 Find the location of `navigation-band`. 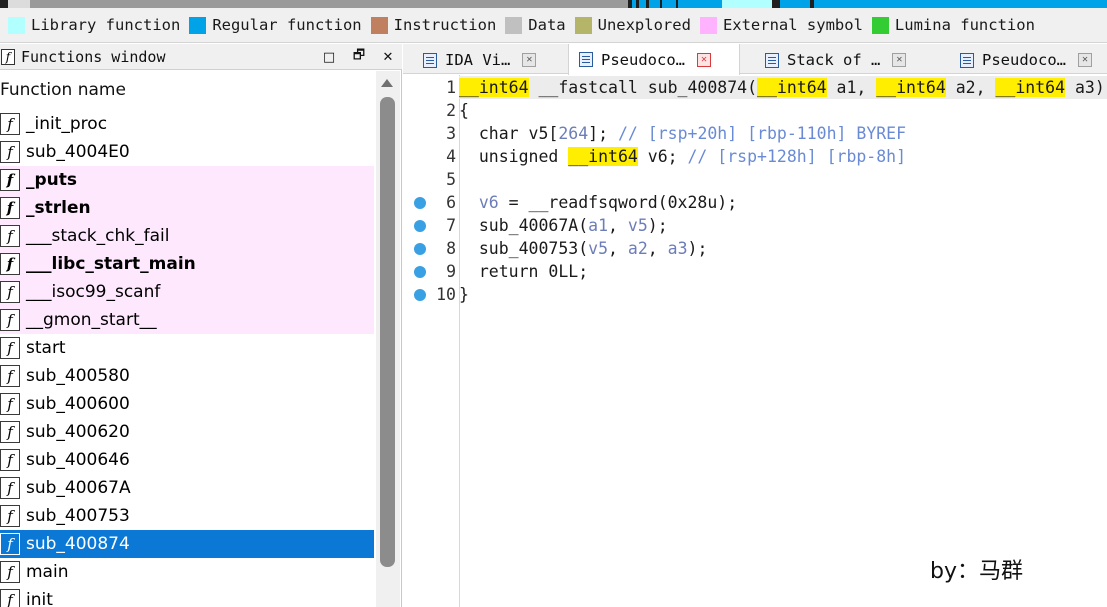

navigation-band is located at coordinates (553, 4).